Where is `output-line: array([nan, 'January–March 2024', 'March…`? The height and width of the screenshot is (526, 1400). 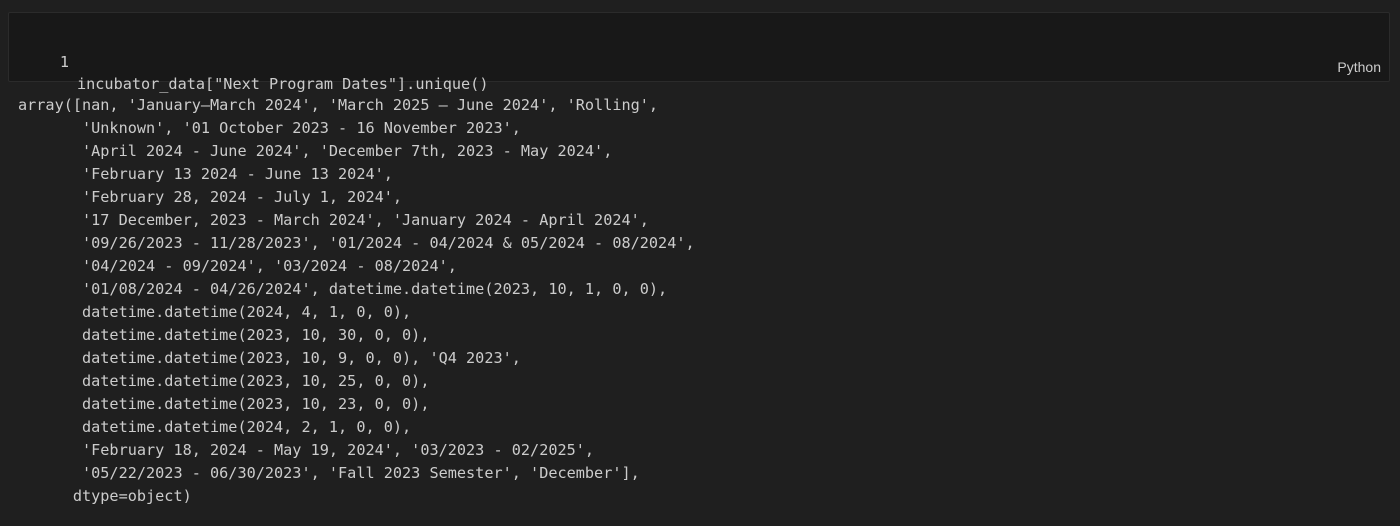
output-line: array([nan, 'January–March 2024', 'March… is located at coordinates (338, 105).